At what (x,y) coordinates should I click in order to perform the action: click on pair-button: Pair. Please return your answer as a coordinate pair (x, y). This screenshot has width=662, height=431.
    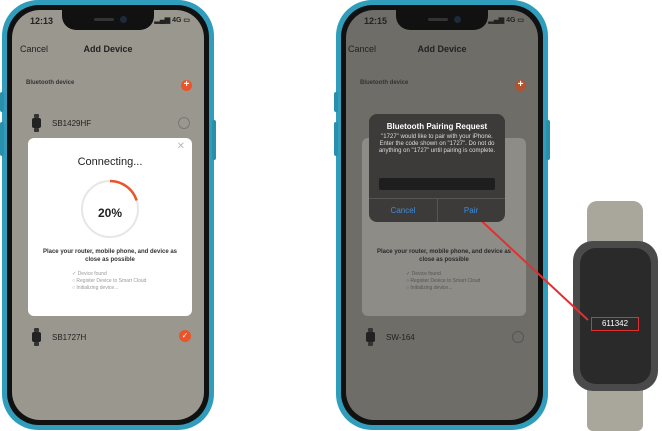
    Looking at the image, I should click on (471, 210).